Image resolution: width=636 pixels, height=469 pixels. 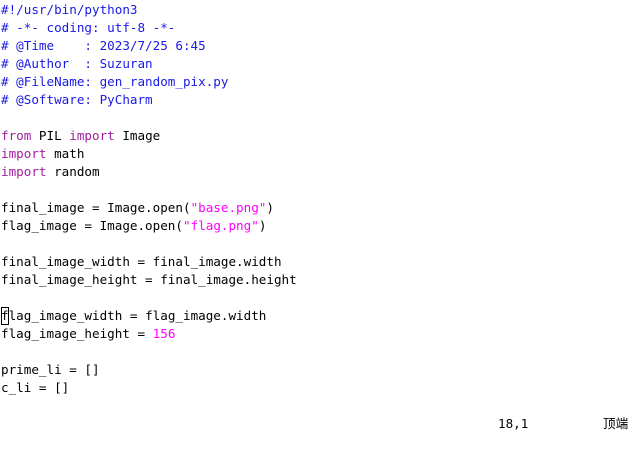 What do you see at coordinates (164, 333) in the screenshot?
I see `code-token-number: 156` at bounding box center [164, 333].